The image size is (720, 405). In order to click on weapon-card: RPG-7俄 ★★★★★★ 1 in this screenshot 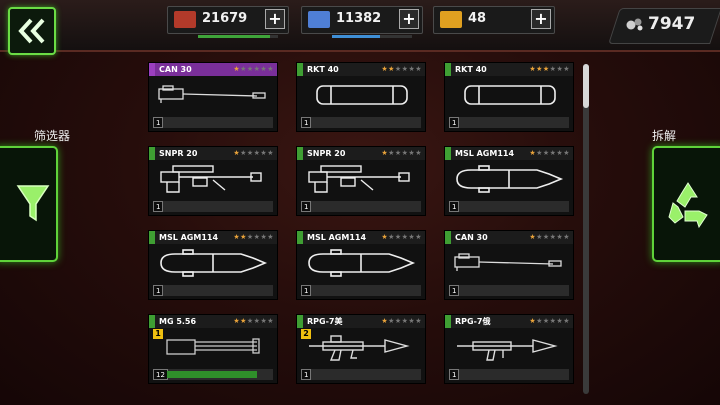, I will do `click(509, 349)`.